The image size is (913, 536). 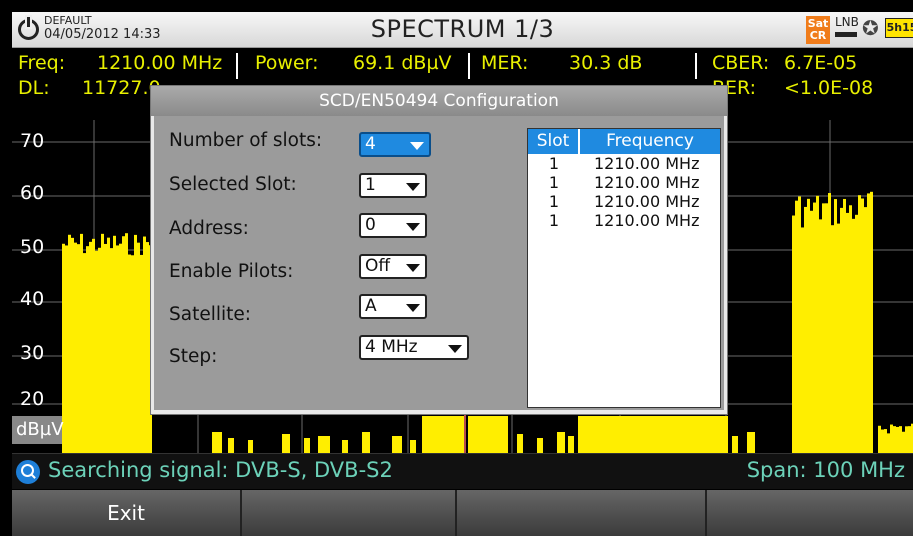 I want to click on number-of-slots-label: Number of slots:, so click(x=246, y=140).